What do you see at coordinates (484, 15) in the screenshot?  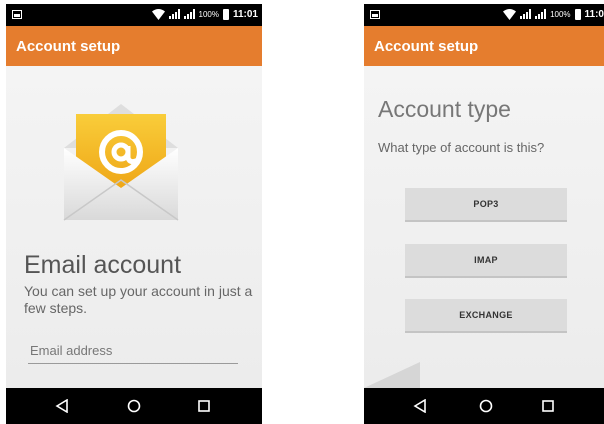 I see `status-bar: 100% 11:0` at bounding box center [484, 15].